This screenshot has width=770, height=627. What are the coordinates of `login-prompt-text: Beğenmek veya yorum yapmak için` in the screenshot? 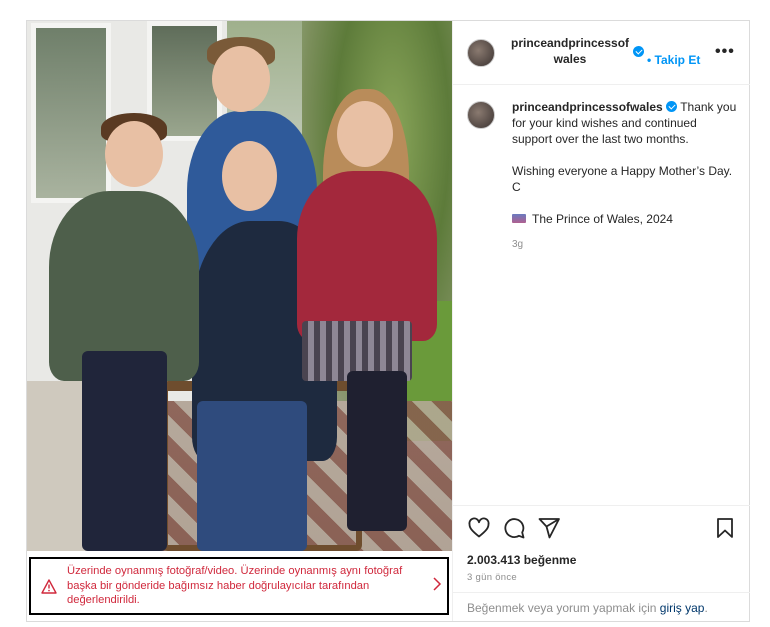 It's located at (562, 608).